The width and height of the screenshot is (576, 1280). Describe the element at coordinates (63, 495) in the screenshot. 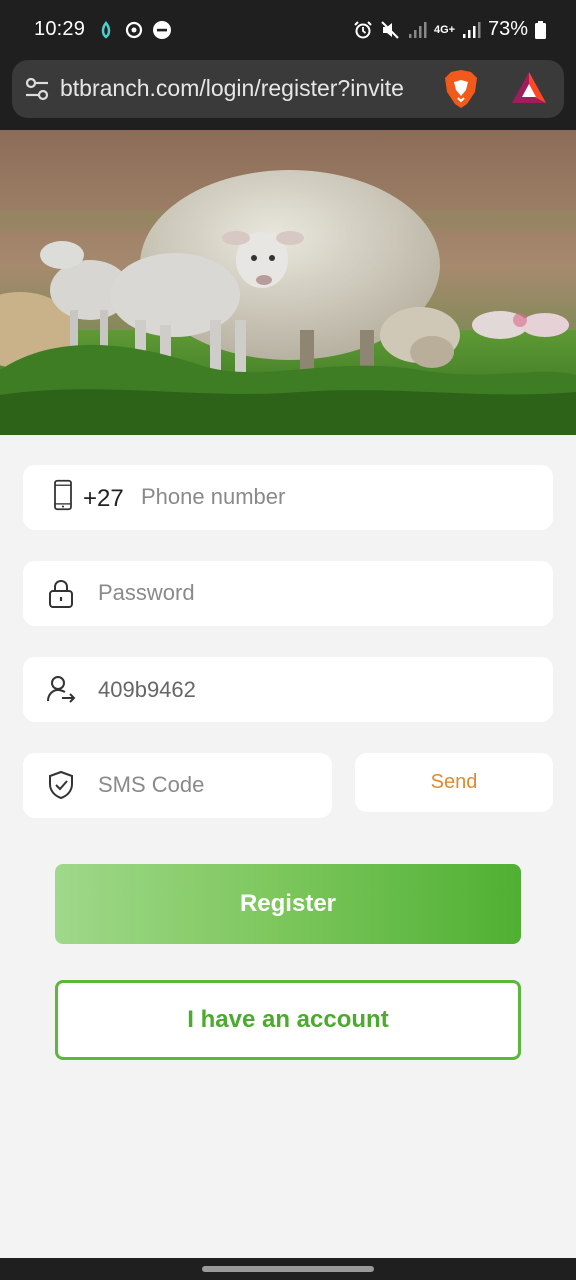

I see `phone-icon` at that location.